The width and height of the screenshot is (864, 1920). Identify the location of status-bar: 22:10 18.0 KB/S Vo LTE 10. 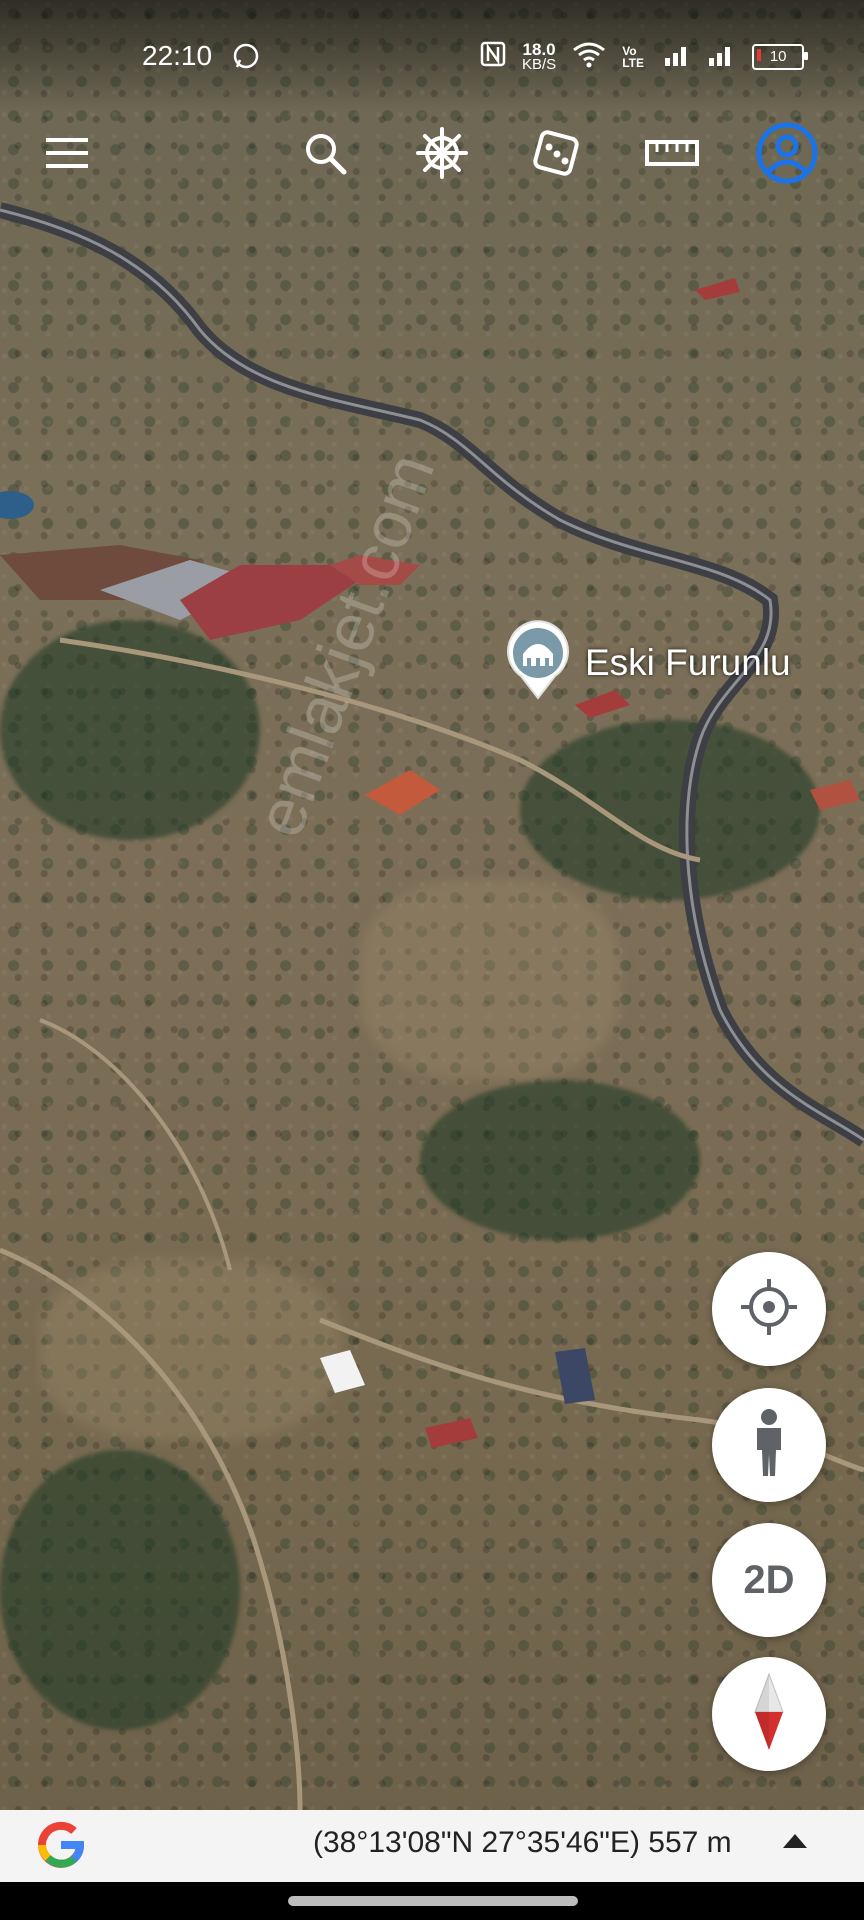
(432, 55).